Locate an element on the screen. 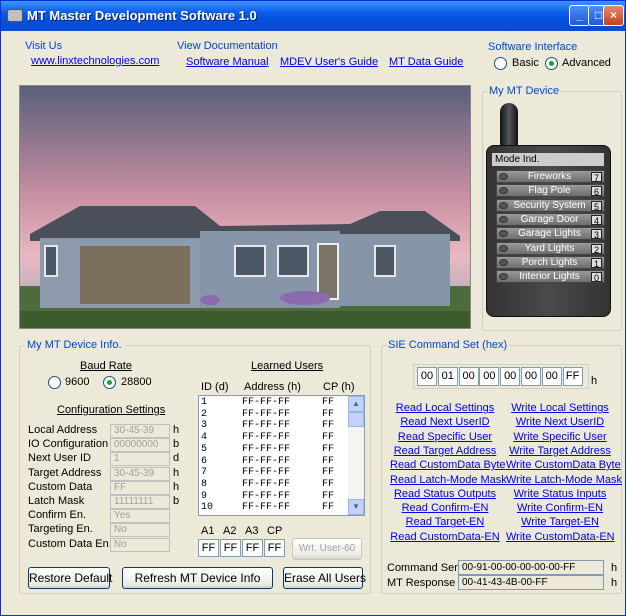  sie-write-link-8: Write Target-EN is located at coordinates (560, 522).